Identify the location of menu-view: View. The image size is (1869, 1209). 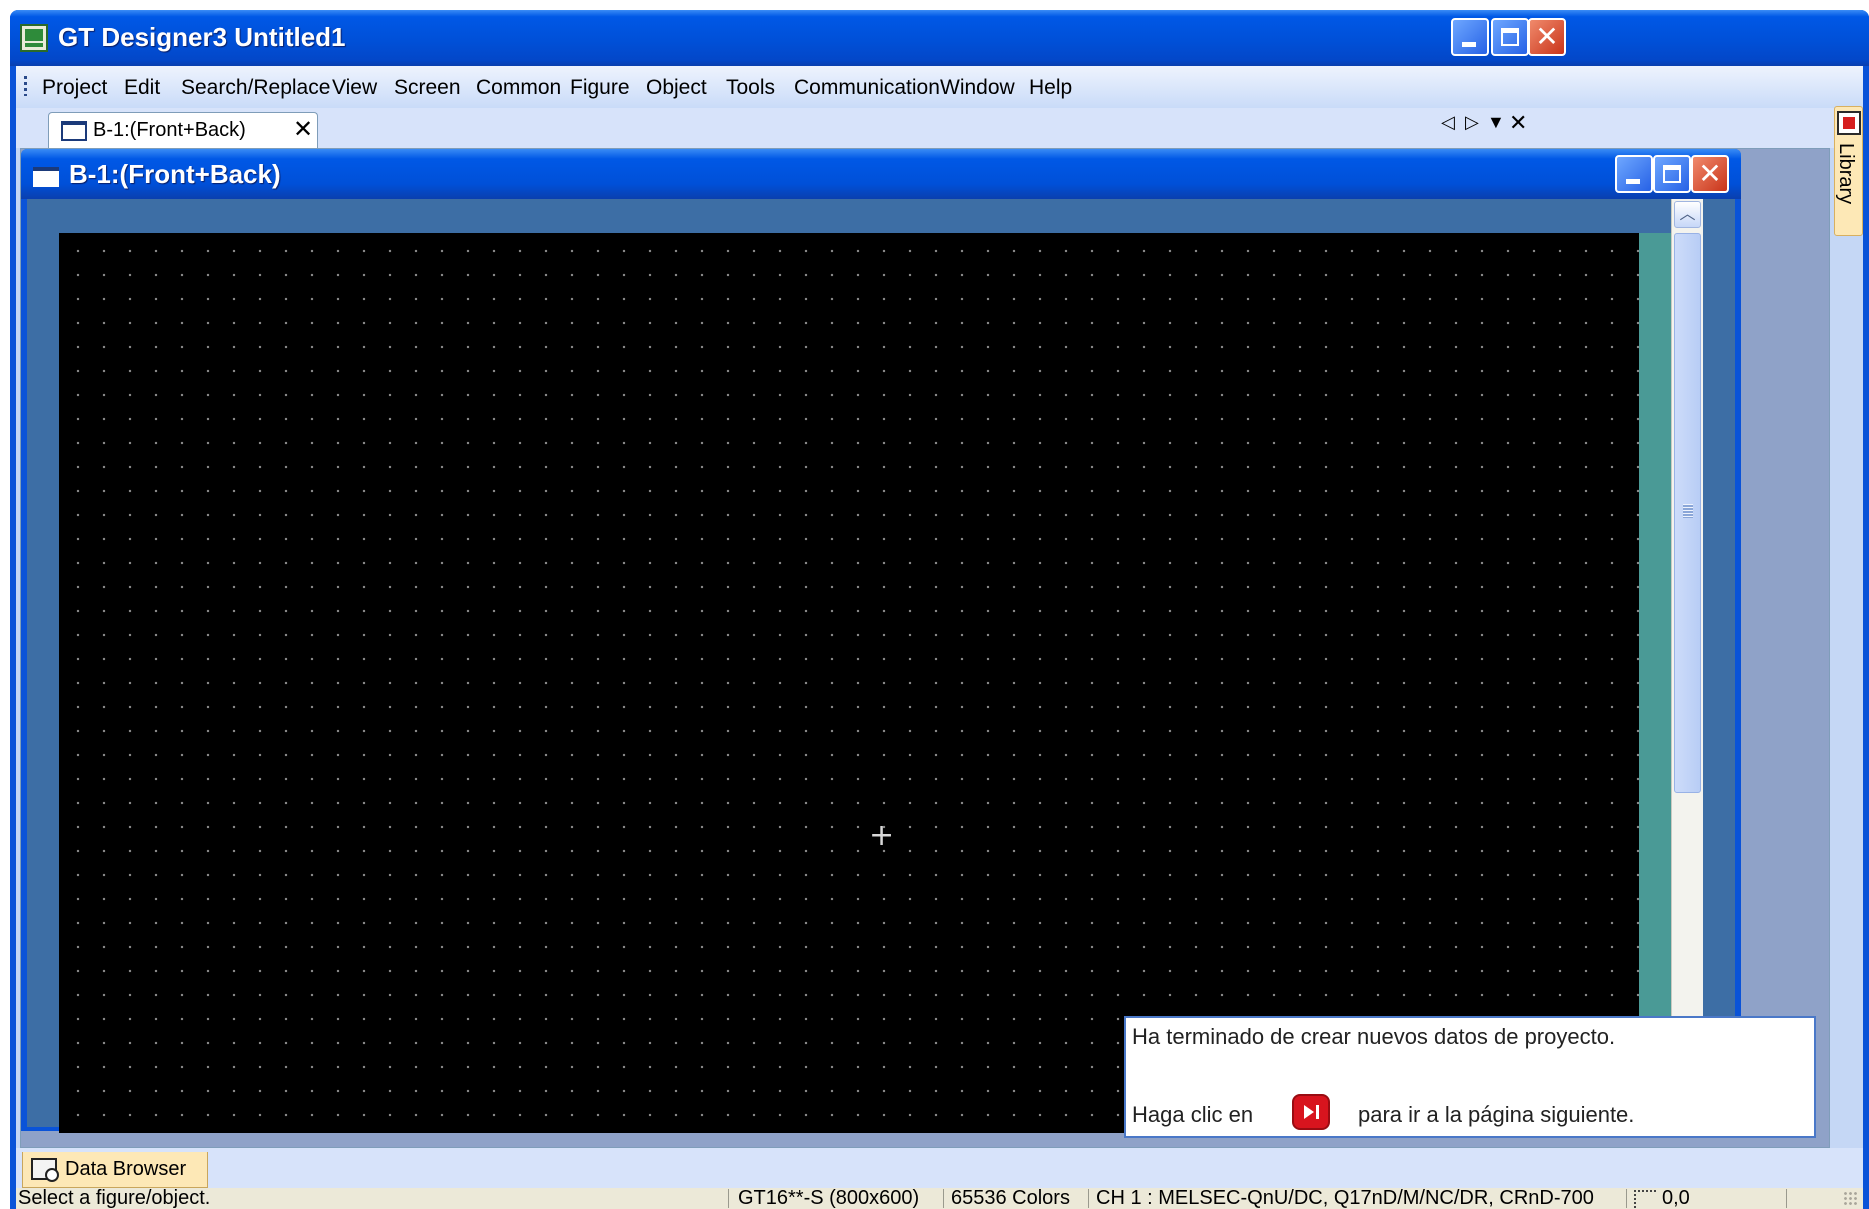
(354, 88).